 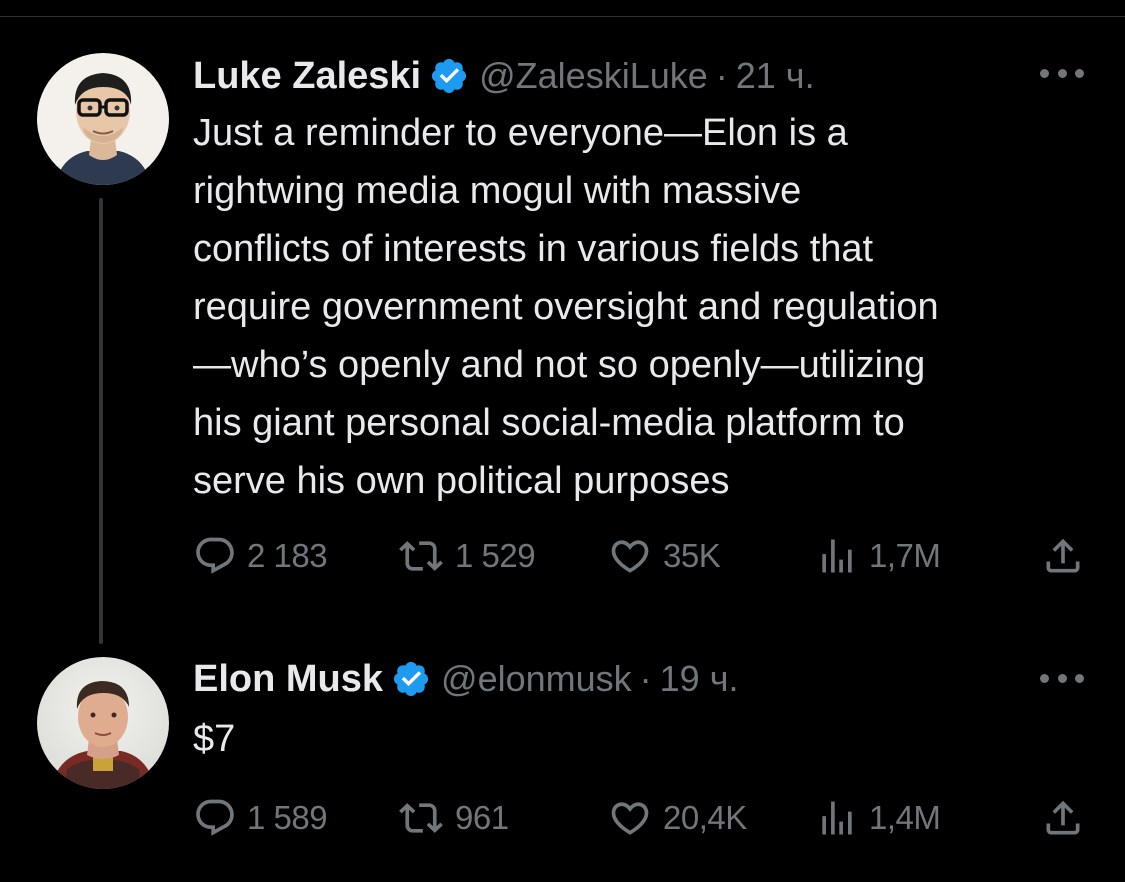 I want to click on tweet-text-line: $7, so click(x=214, y=739).